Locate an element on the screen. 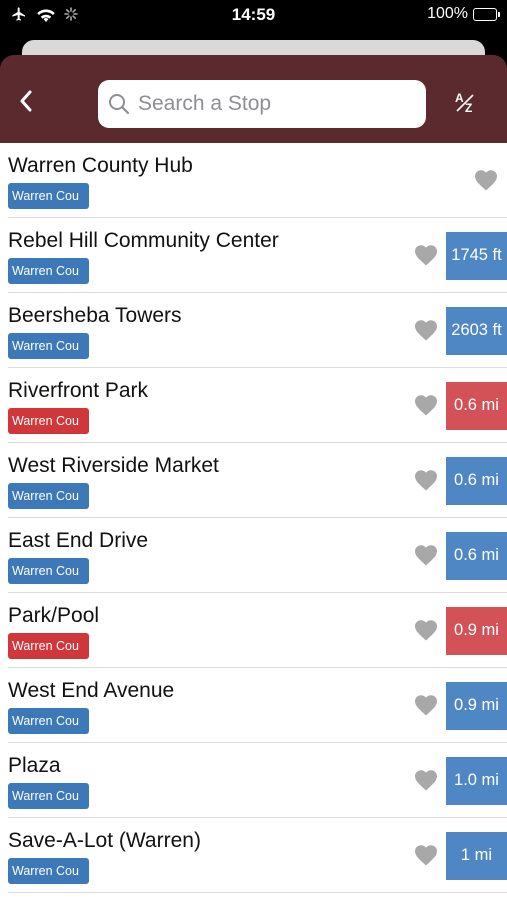 Image resolution: width=507 pixels, height=900 pixels. search-field is located at coordinates (262, 104).